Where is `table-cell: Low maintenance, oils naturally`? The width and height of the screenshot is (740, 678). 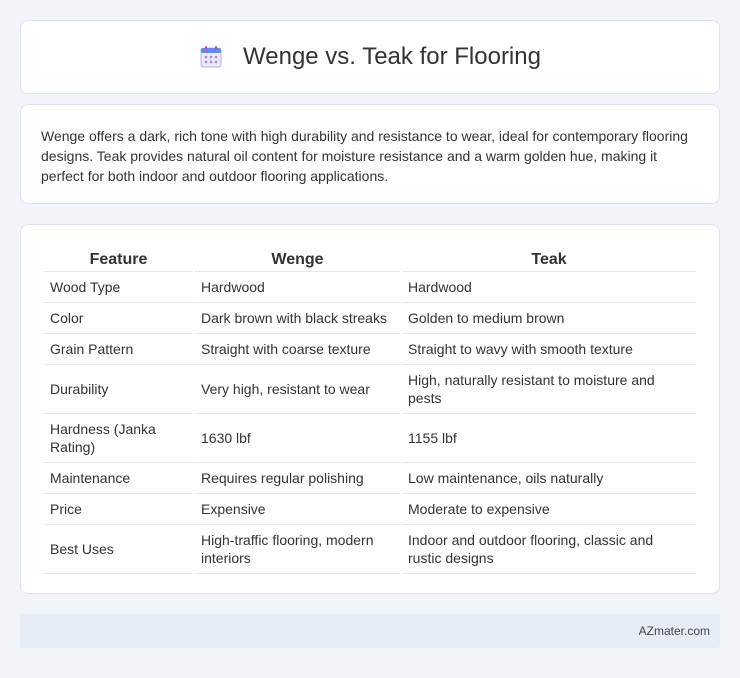 table-cell: Low maintenance, oils naturally is located at coordinates (549, 477).